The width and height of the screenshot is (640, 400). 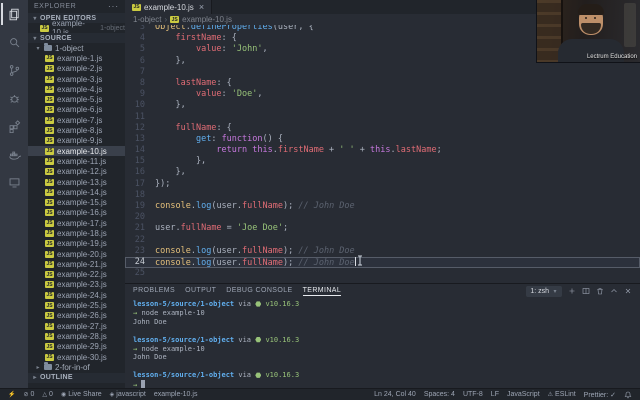 I want to click on file-label: example-1.js, so click(x=80, y=58).